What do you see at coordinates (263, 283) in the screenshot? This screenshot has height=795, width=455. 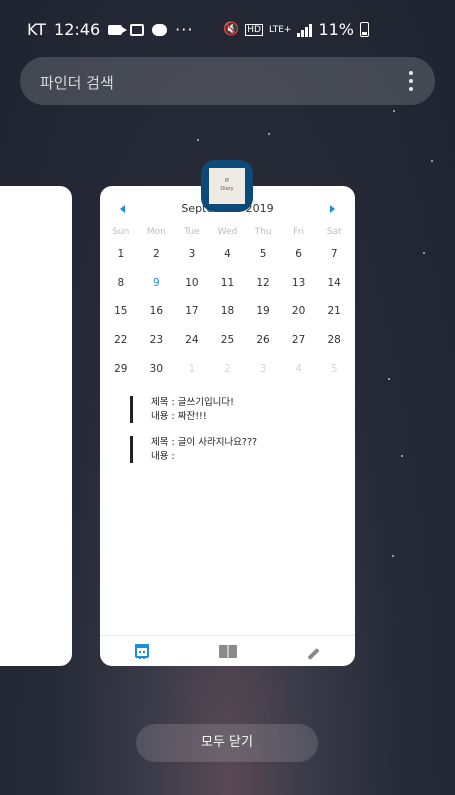 I see `calendar-day: 12` at bounding box center [263, 283].